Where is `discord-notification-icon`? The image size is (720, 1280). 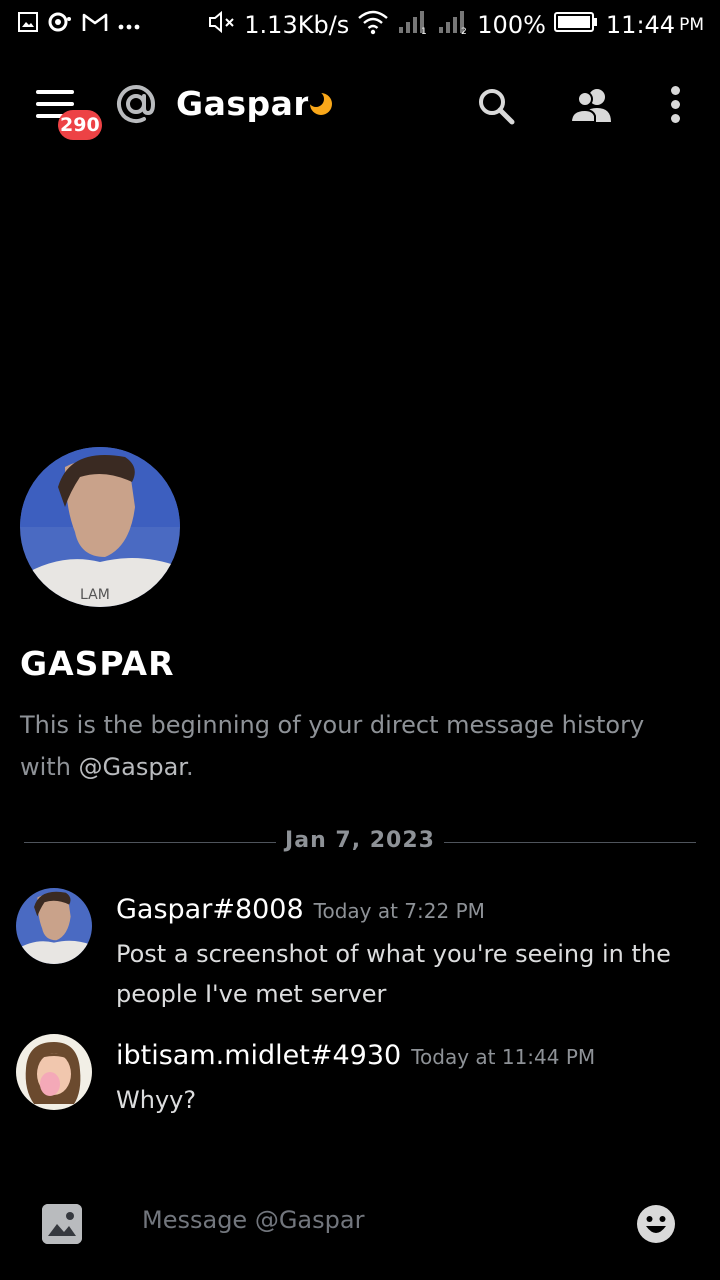 discord-notification-icon is located at coordinates (60, 24).